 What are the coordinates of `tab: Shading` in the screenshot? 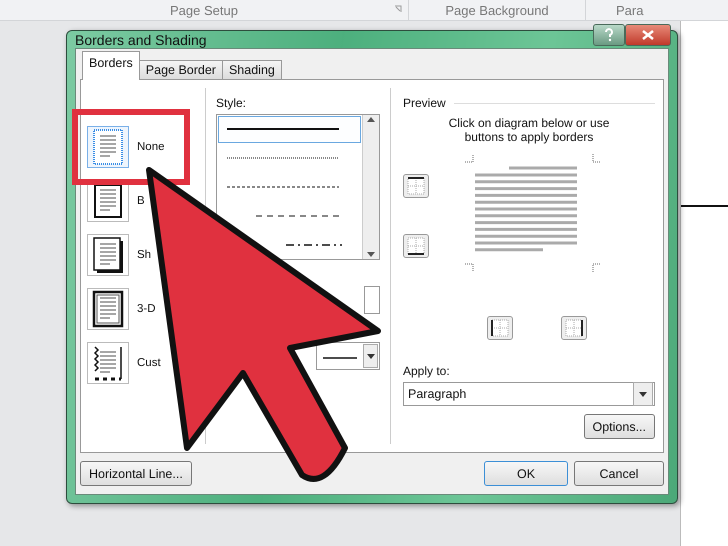 It's located at (252, 69).